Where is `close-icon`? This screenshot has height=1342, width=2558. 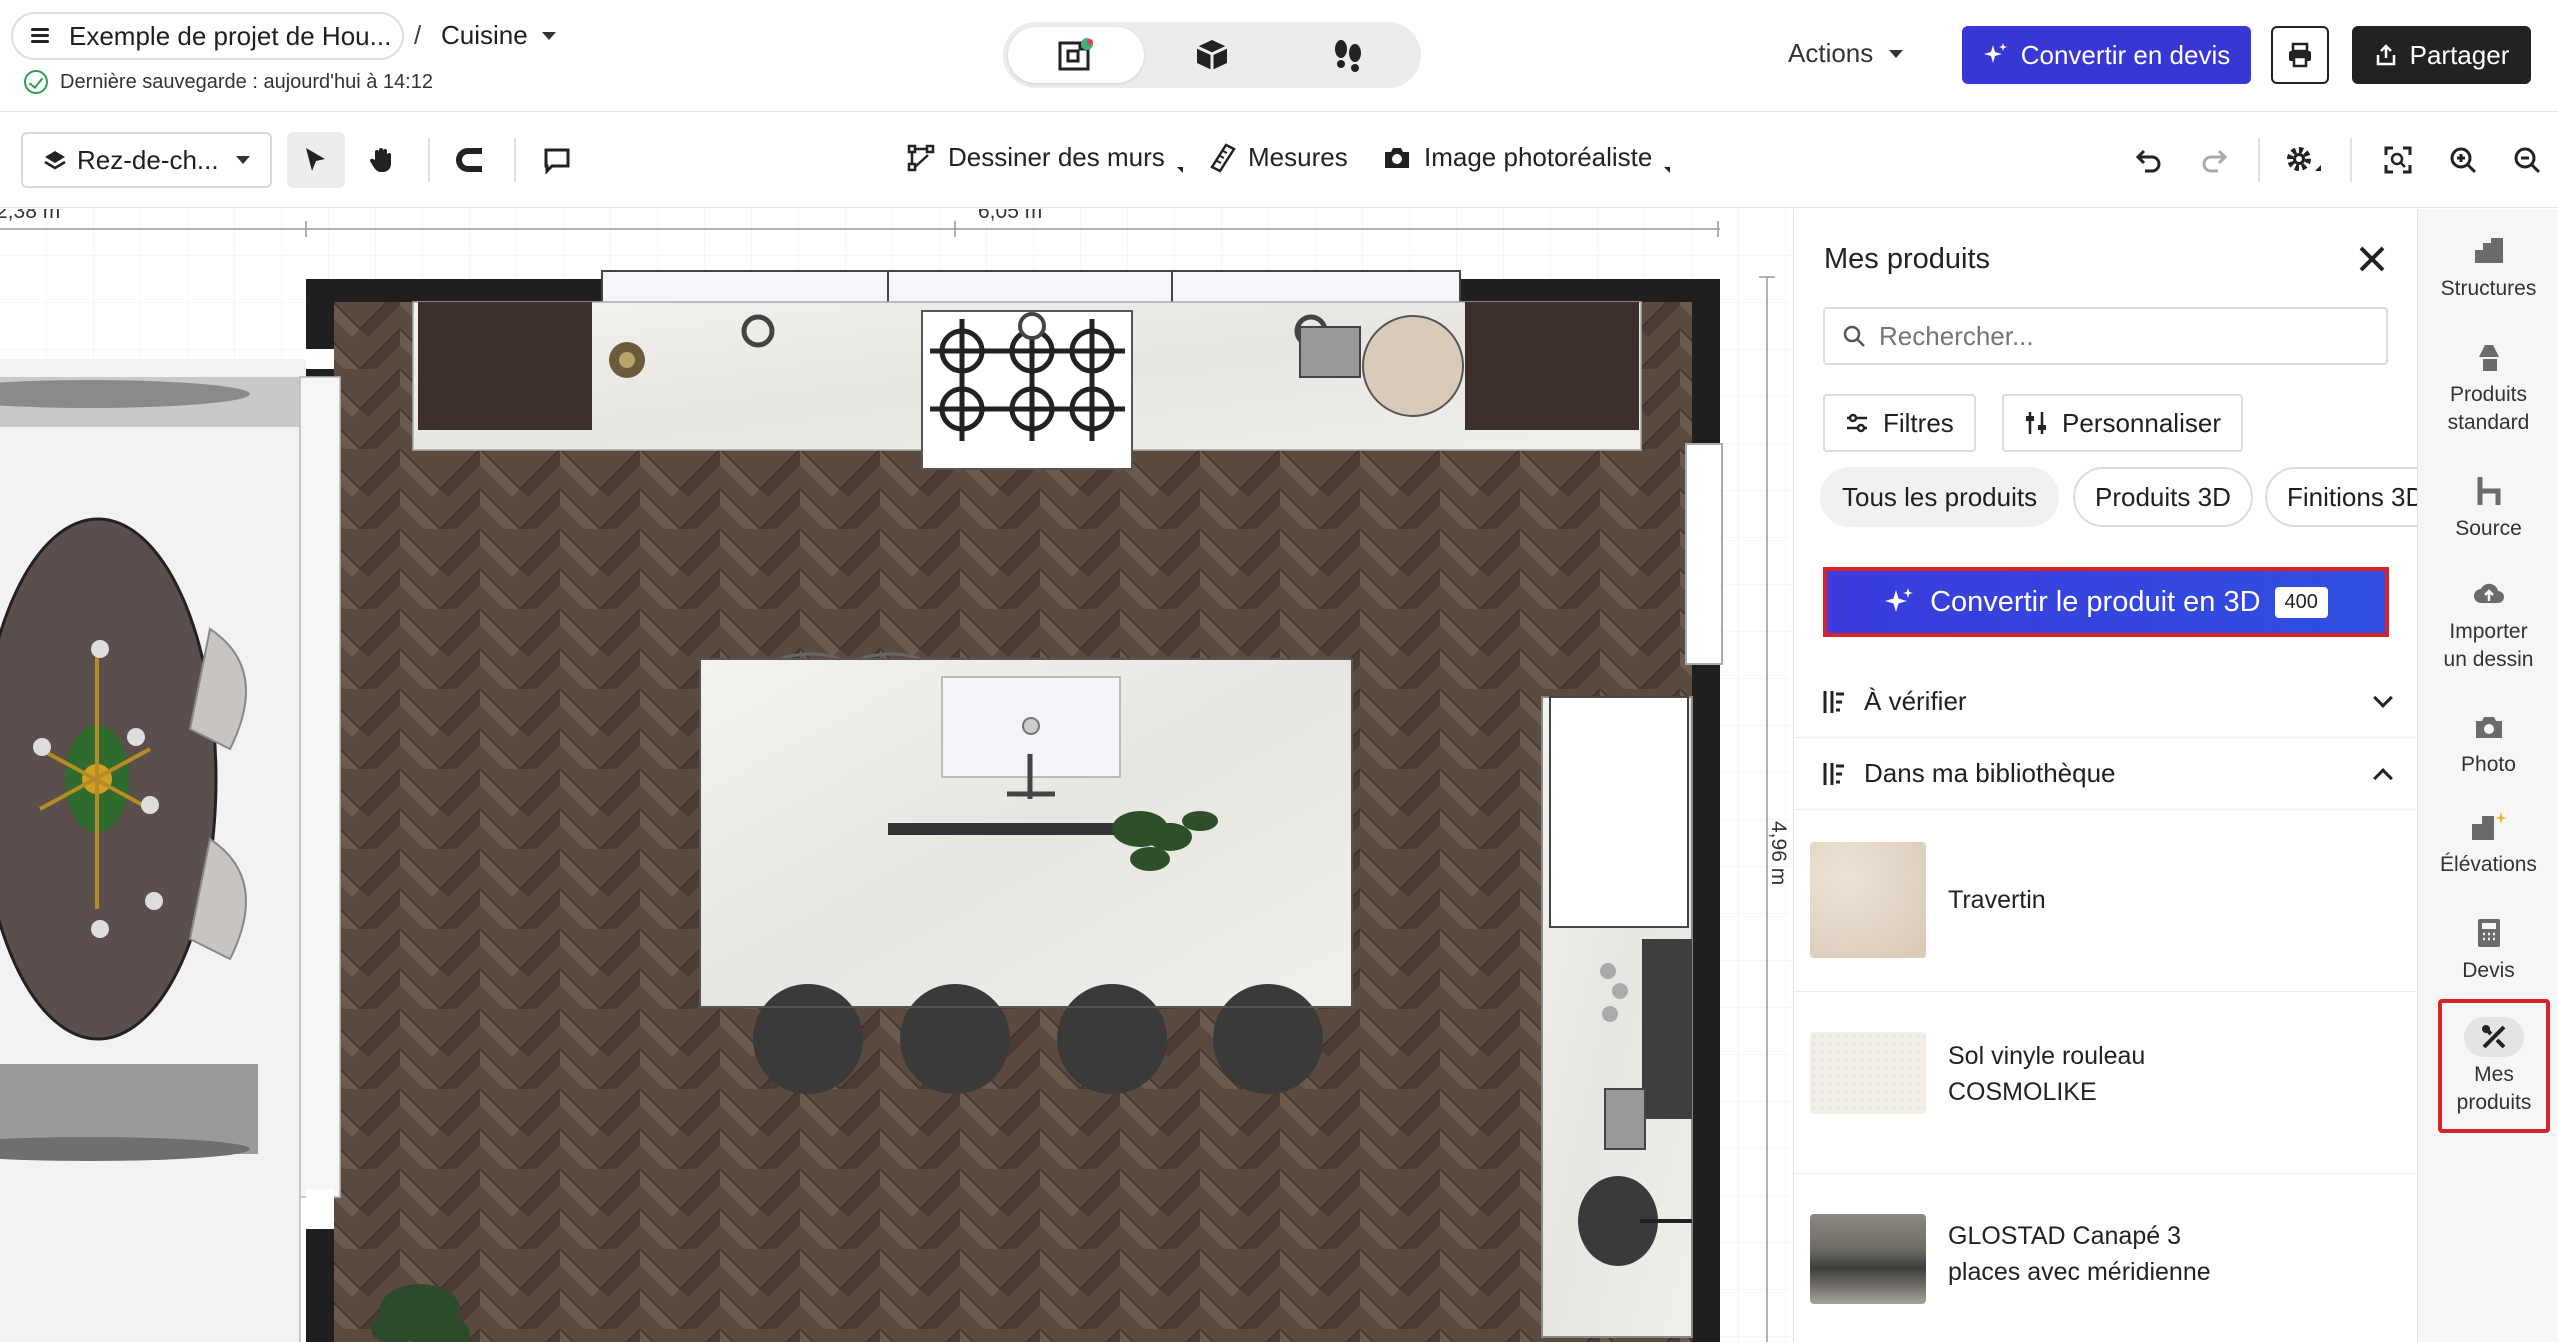 close-icon is located at coordinates (2372, 259).